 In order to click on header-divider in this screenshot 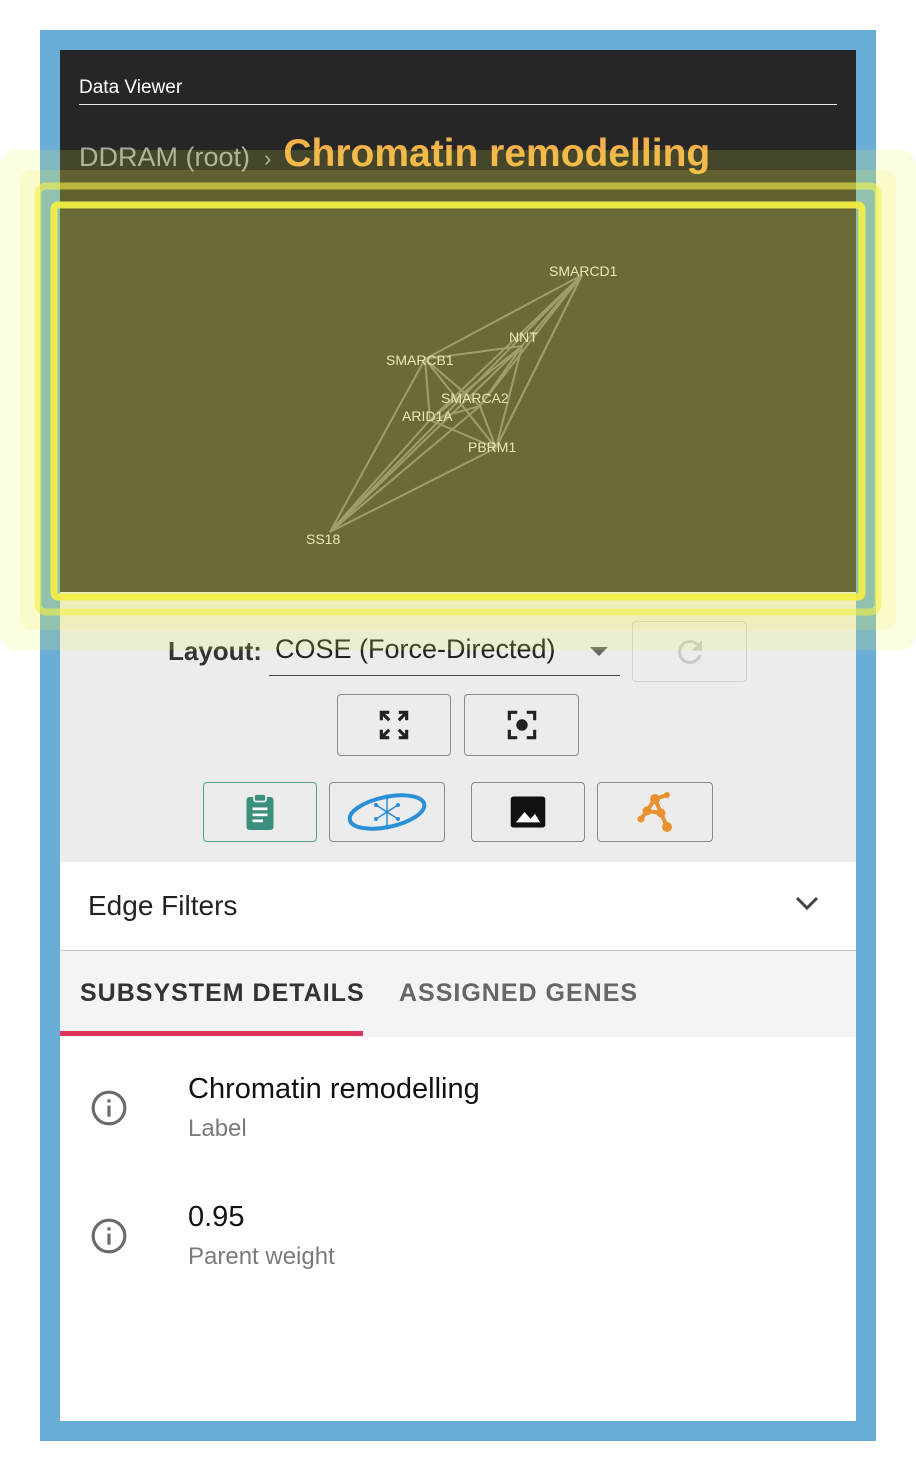, I will do `click(458, 104)`.